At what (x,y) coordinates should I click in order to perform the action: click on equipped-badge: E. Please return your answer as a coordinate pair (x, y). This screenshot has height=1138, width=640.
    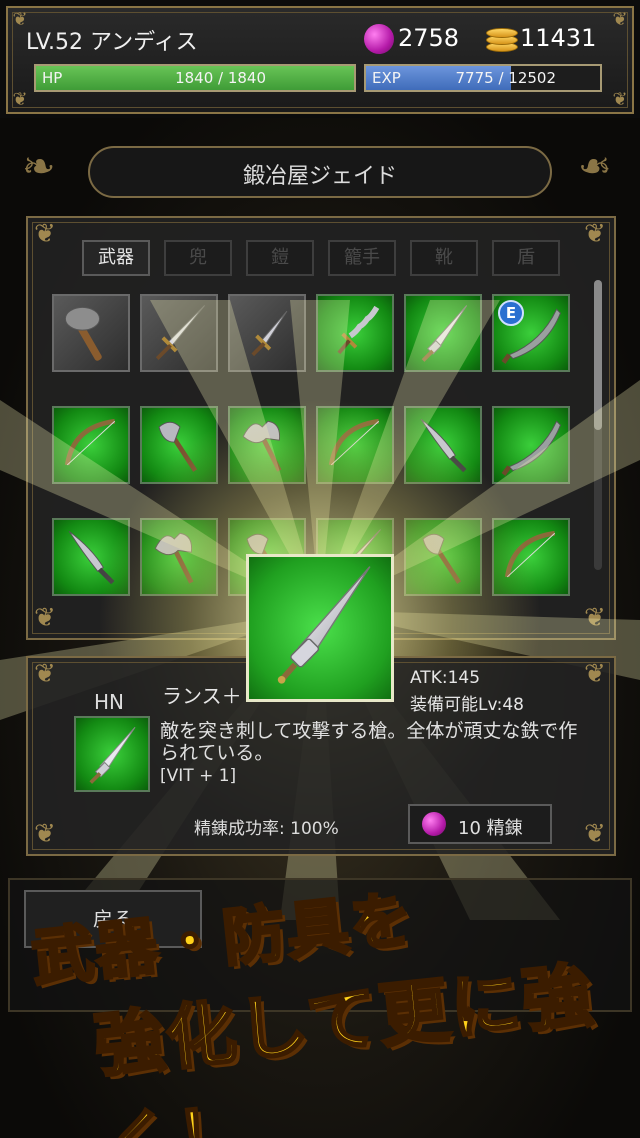
    Looking at the image, I should click on (511, 313).